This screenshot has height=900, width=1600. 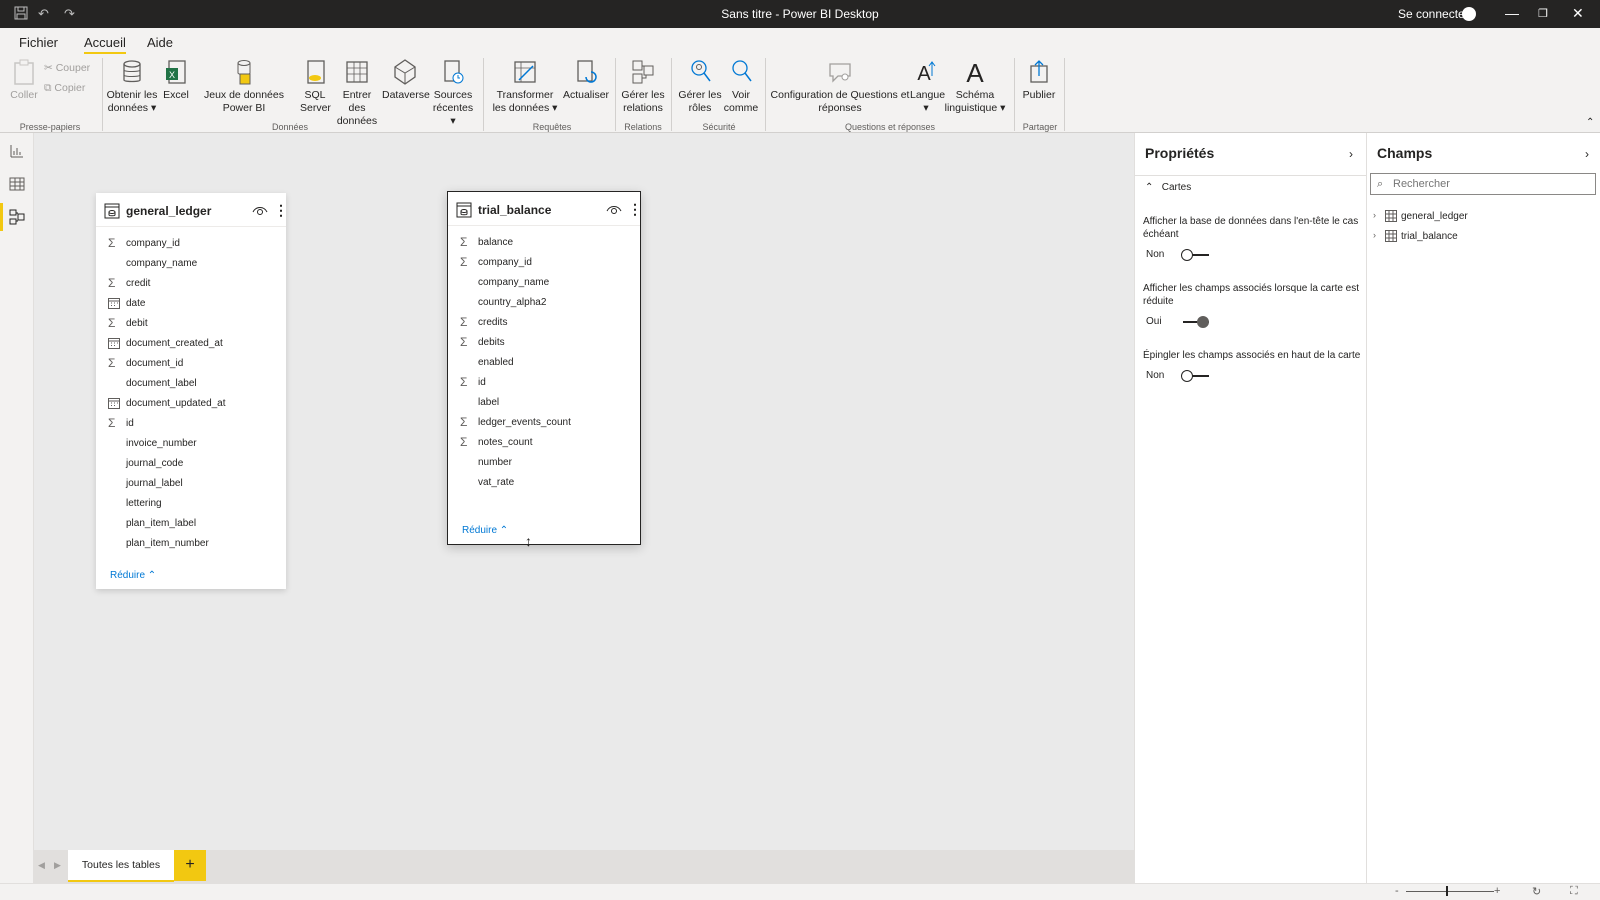 I want to click on reset-zoom-icon: ↻, so click(x=1536, y=891).